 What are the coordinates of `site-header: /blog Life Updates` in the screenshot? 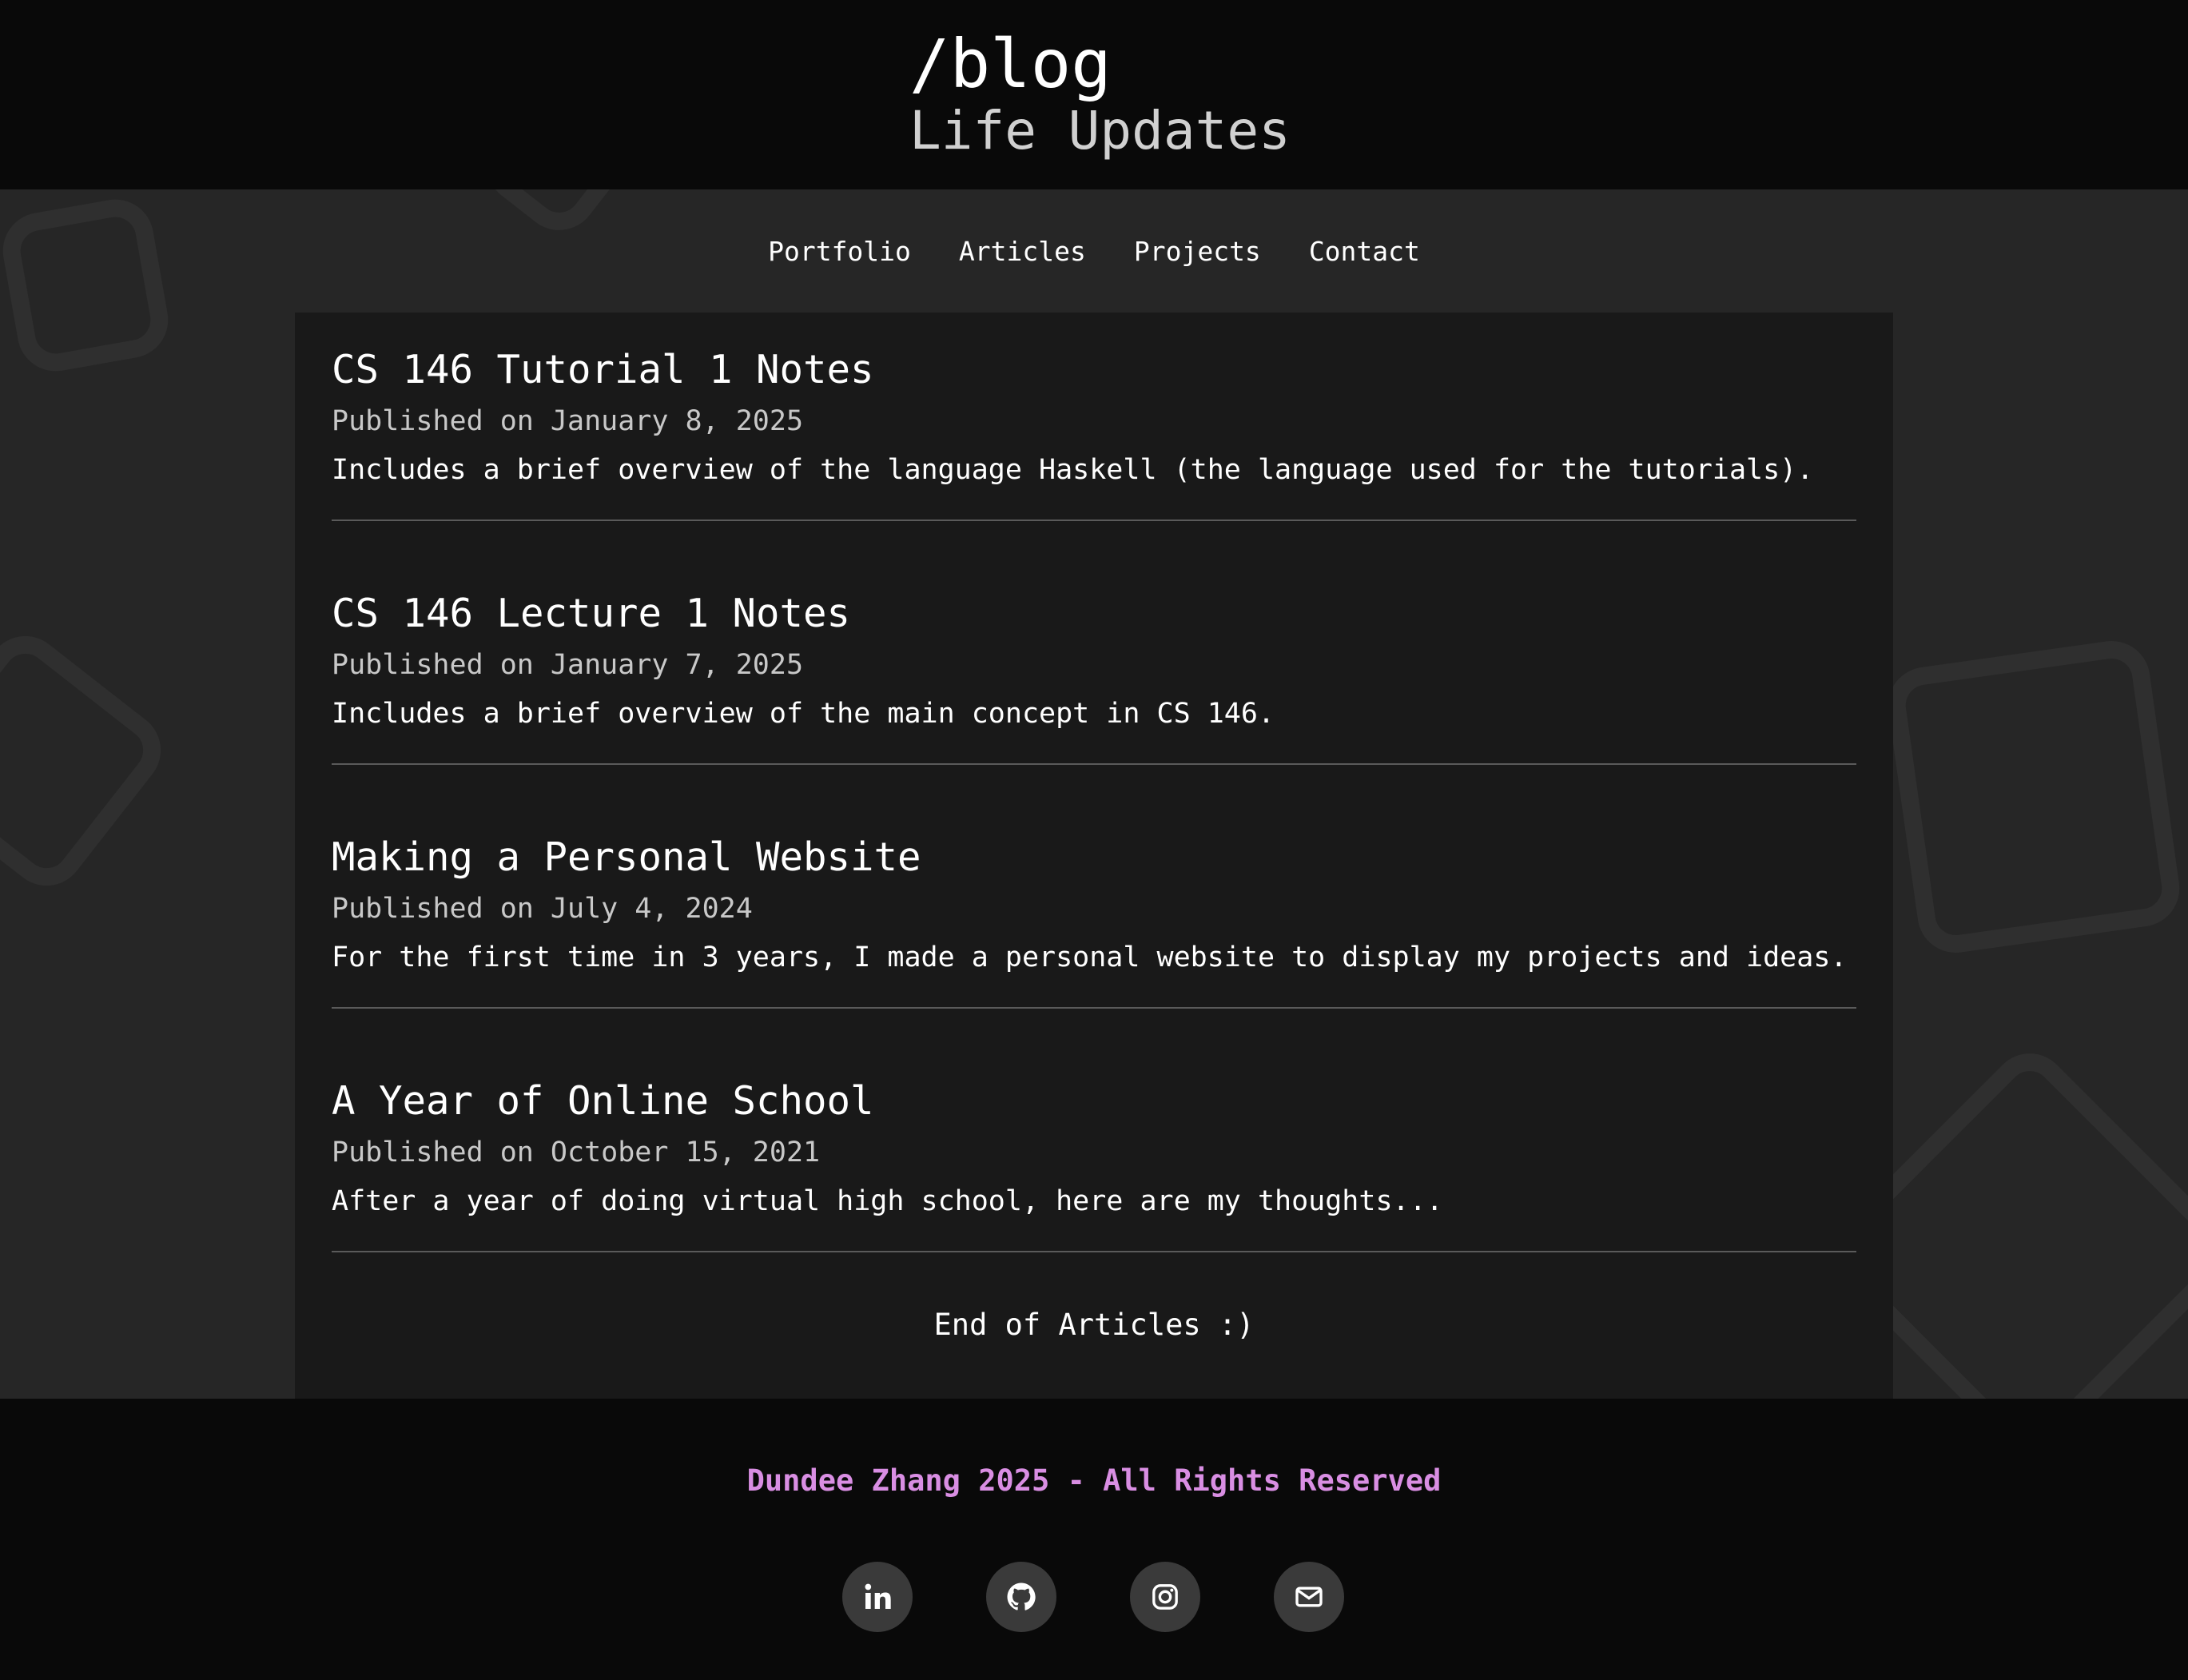 It's located at (1094, 94).